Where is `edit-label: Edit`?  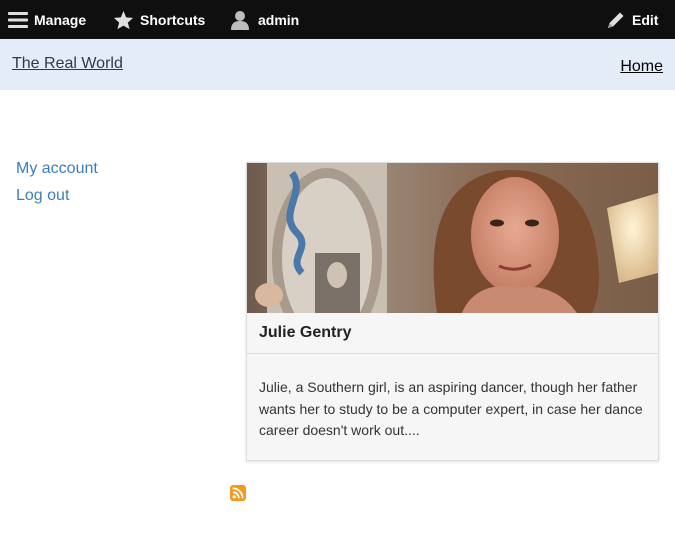
edit-label: Edit is located at coordinates (645, 19).